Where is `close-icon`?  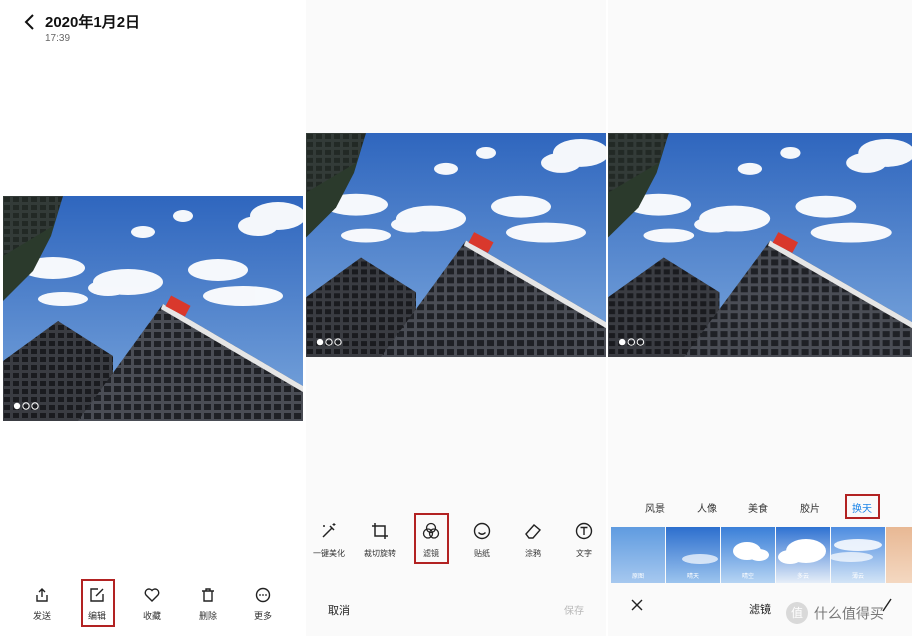 close-icon is located at coordinates (637, 605).